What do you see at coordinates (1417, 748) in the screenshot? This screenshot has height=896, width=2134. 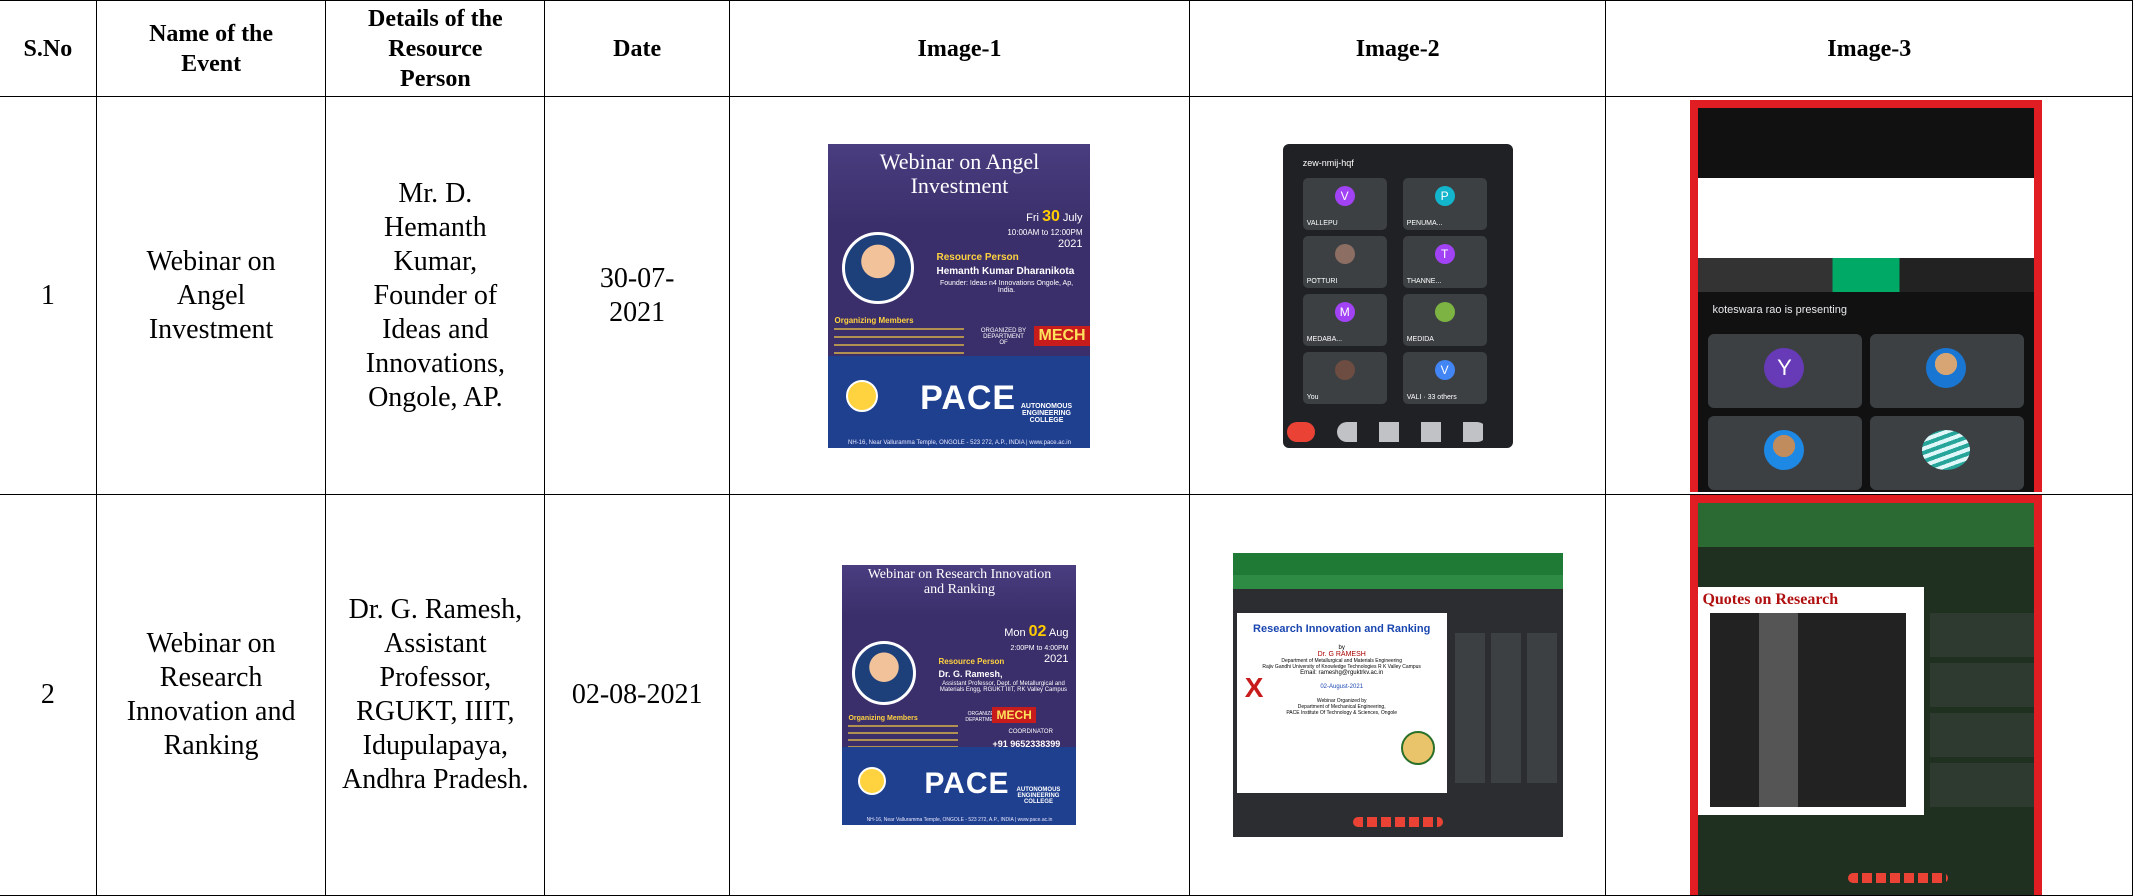 I see `college-seal` at bounding box center [1417, 748].